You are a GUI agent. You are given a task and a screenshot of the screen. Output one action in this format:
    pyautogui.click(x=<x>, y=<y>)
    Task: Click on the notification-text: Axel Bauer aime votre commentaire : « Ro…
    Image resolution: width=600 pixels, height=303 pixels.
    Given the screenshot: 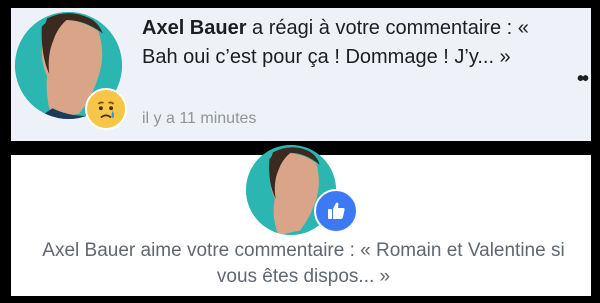 What is the action you would take?
    pyautogui.click(x=303, y=263)
    